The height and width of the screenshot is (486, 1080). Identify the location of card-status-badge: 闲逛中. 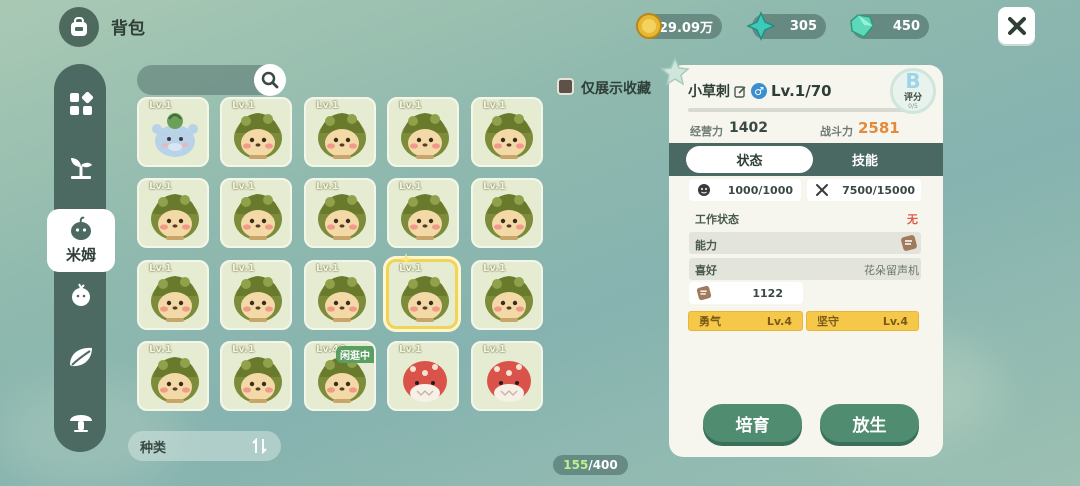
(355, 354).